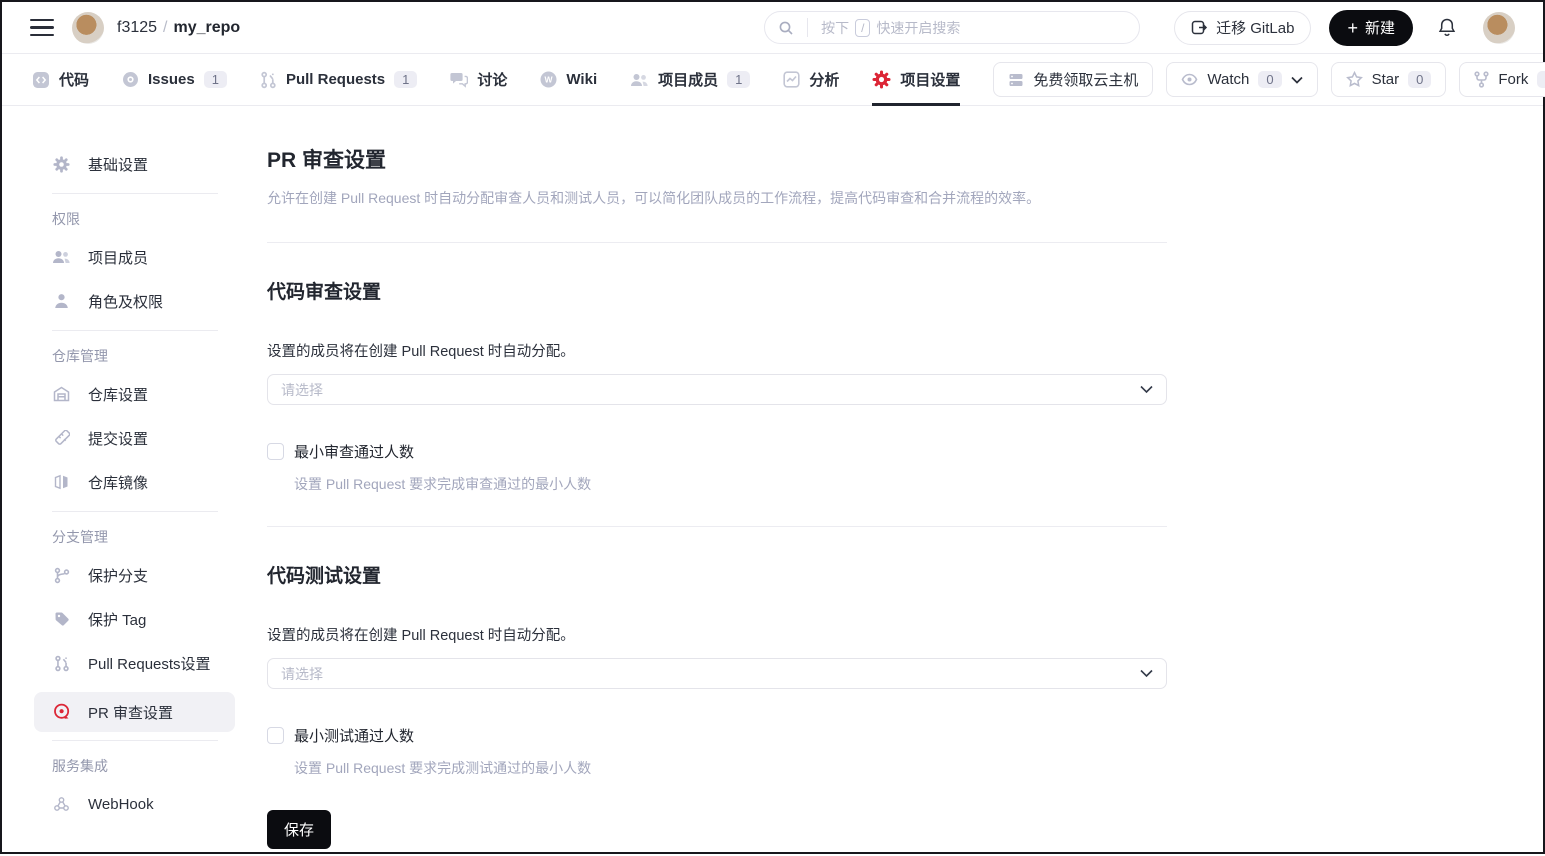 Image resolution: width=1545 pixels, height=856 pixels. I want to click on sidebar-item-commit-settings: 提交设置, so click(134, 438).